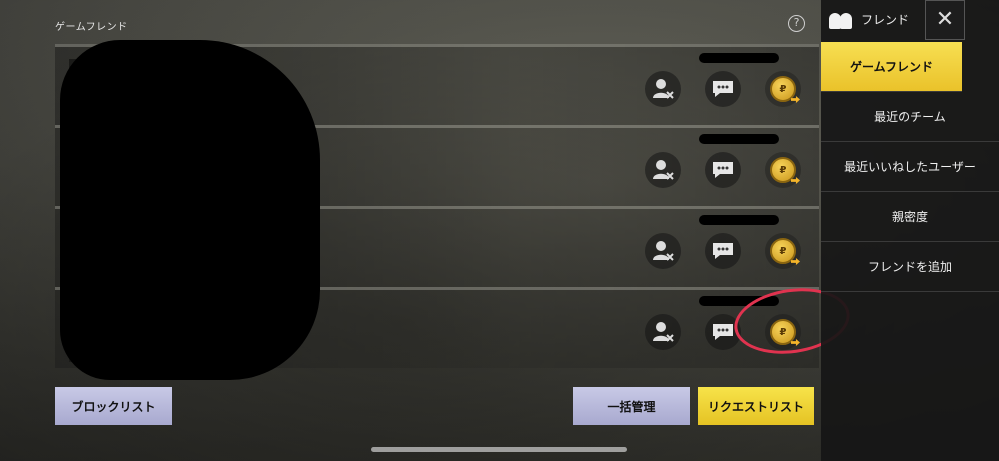  I want to click on sidebar-header: フレンド ✕, so click(910, 20).